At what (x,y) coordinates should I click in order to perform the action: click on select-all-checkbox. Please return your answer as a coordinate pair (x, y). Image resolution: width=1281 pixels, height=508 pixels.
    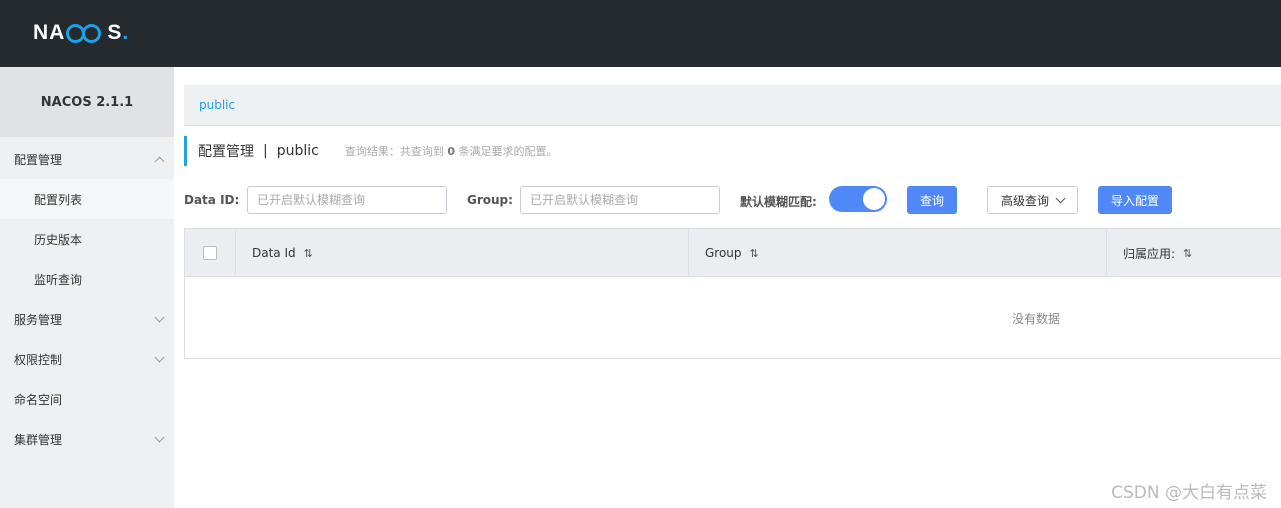
    Looking at the image, I should click on (210, 253).